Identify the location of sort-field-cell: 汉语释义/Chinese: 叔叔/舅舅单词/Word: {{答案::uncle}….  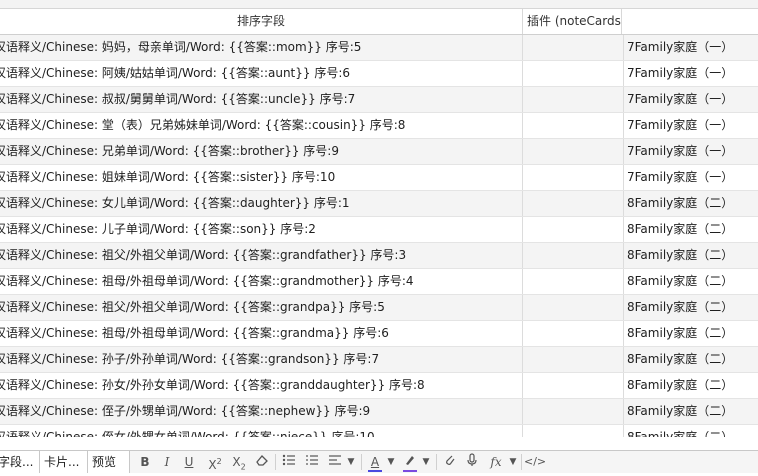
(178, 99).